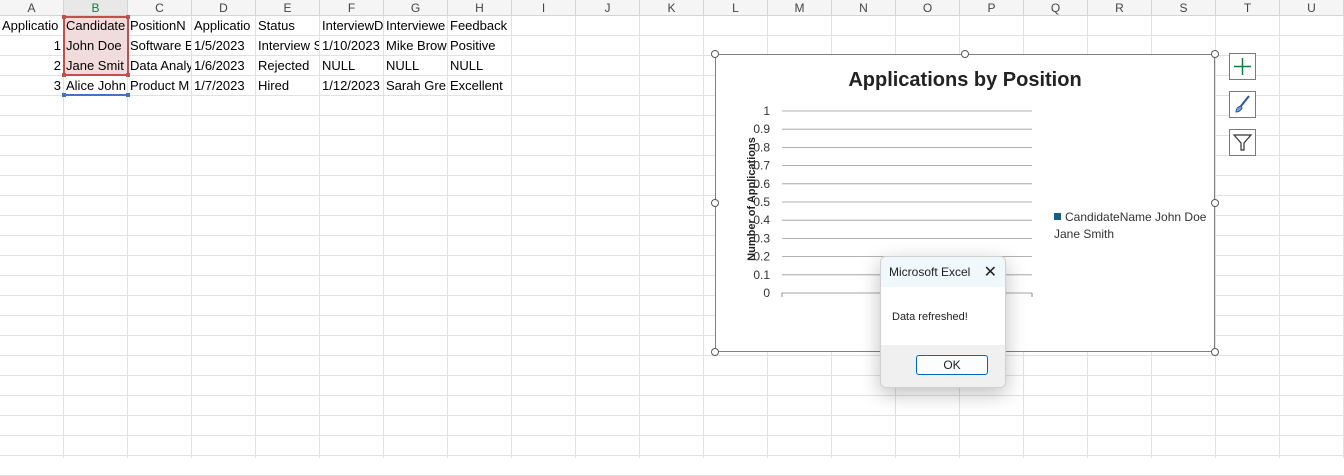 The image size is (1344, 476). Describe the element at coordinates (352, 66) in the screenshot. I see `table-cell-f3: NULL` at that location.